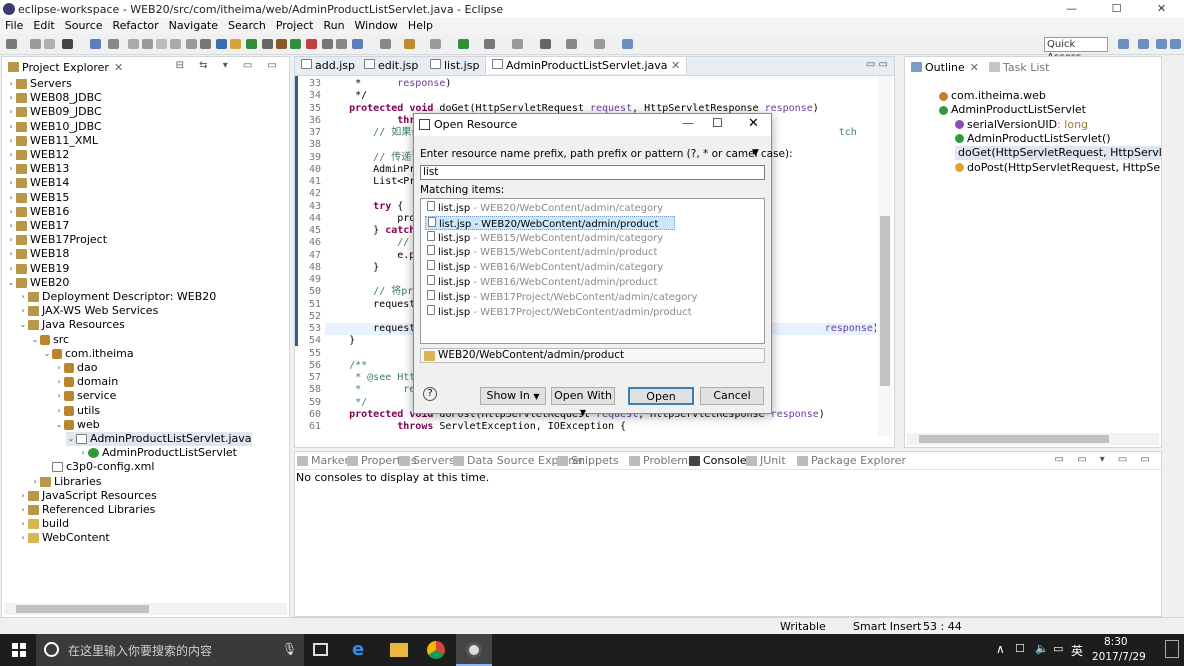 The height and width of the screenshot is (666, 1184). I want to click on code-line: // TO, so click(376, 243).